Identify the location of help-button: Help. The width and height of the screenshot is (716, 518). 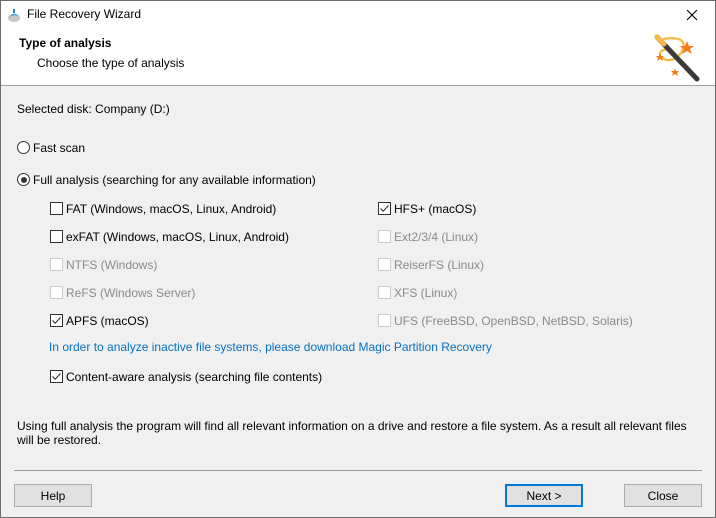
(53, 495).